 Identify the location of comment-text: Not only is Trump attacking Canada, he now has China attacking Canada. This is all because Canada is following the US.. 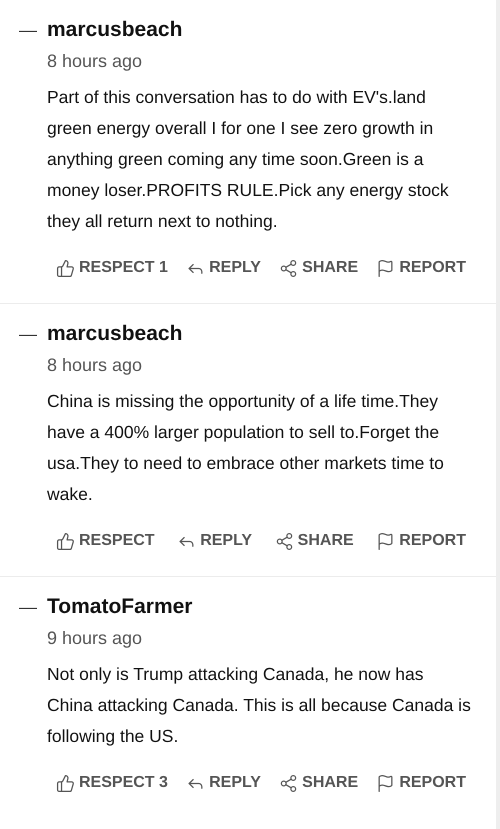
(259, 705).